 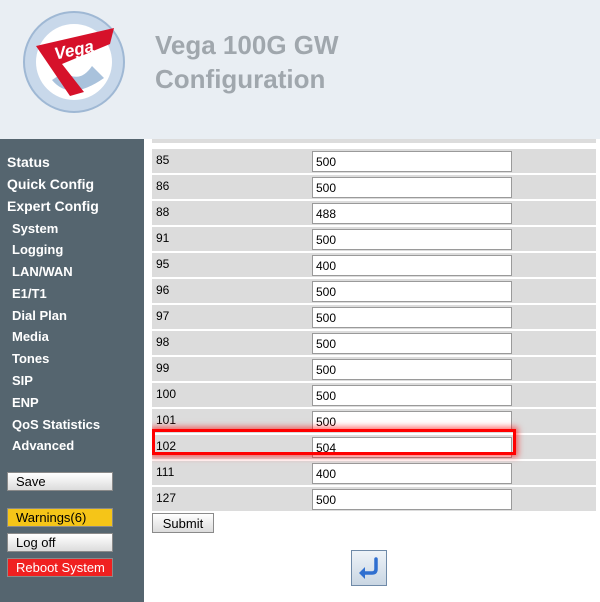 I want to click on page-title: Vega 100G GW Configuration, so click(x=247, y=62).